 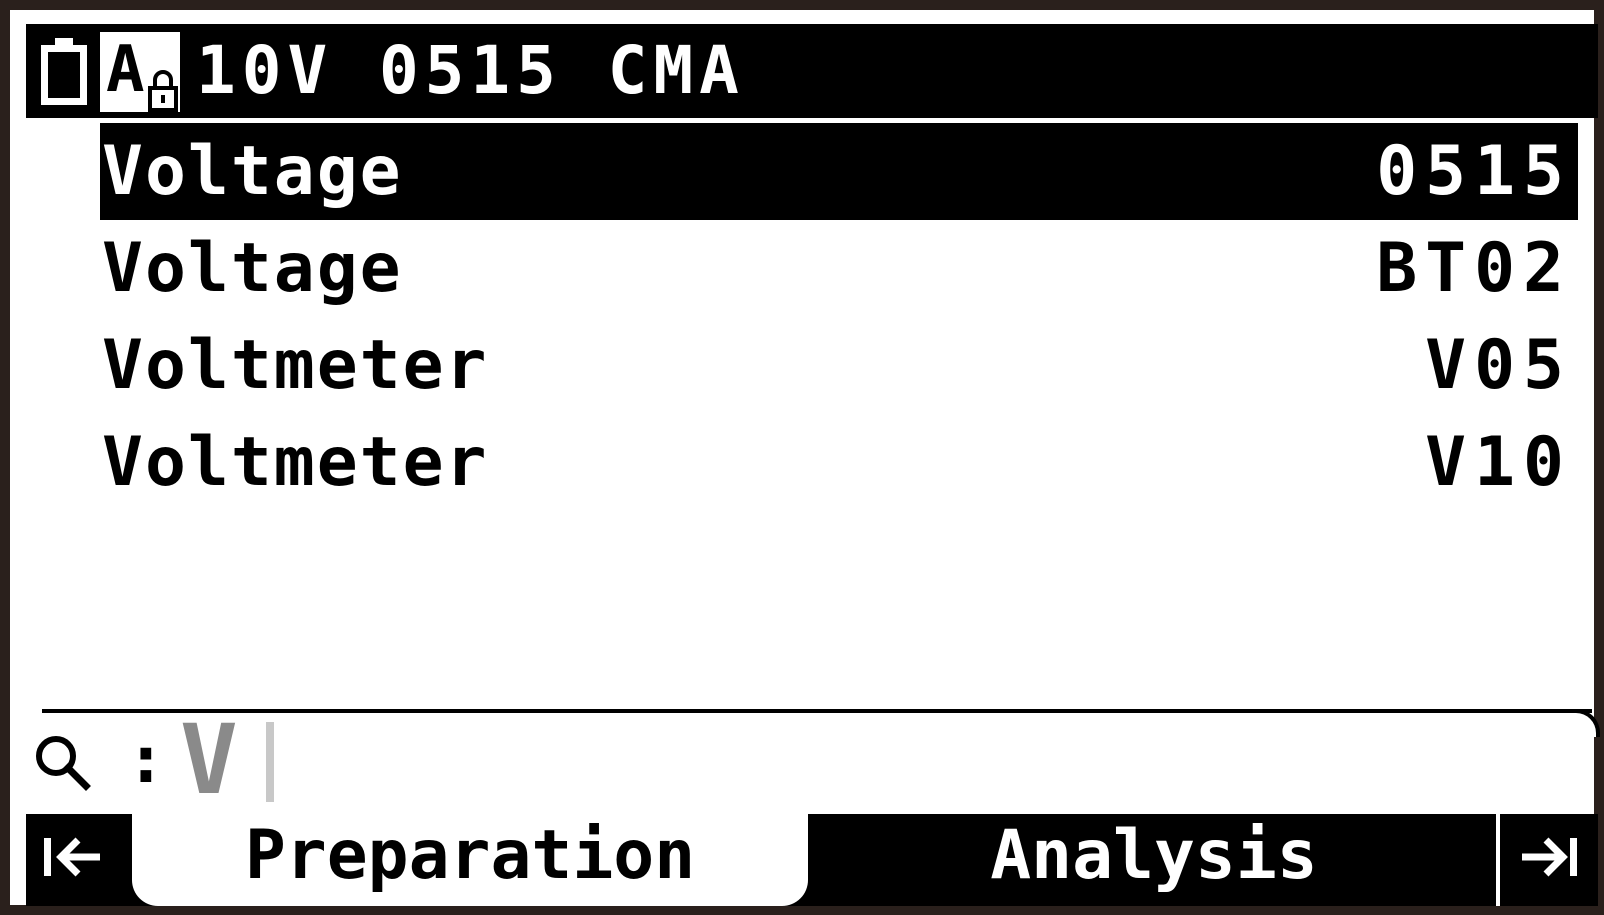 What do you see at coordinates (817, 711) in the screenshot?
I see `search-divider` at bounding box center [817, 711].